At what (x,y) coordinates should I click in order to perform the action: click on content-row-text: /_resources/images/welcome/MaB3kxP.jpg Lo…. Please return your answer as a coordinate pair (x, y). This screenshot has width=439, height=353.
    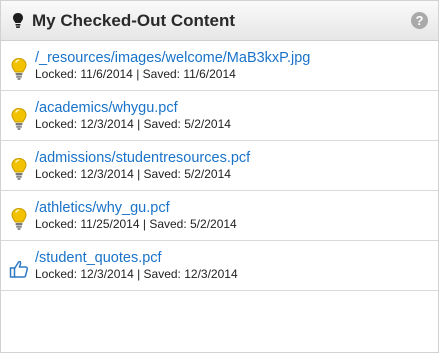
    Looking at the image, I should click on (172, 66).